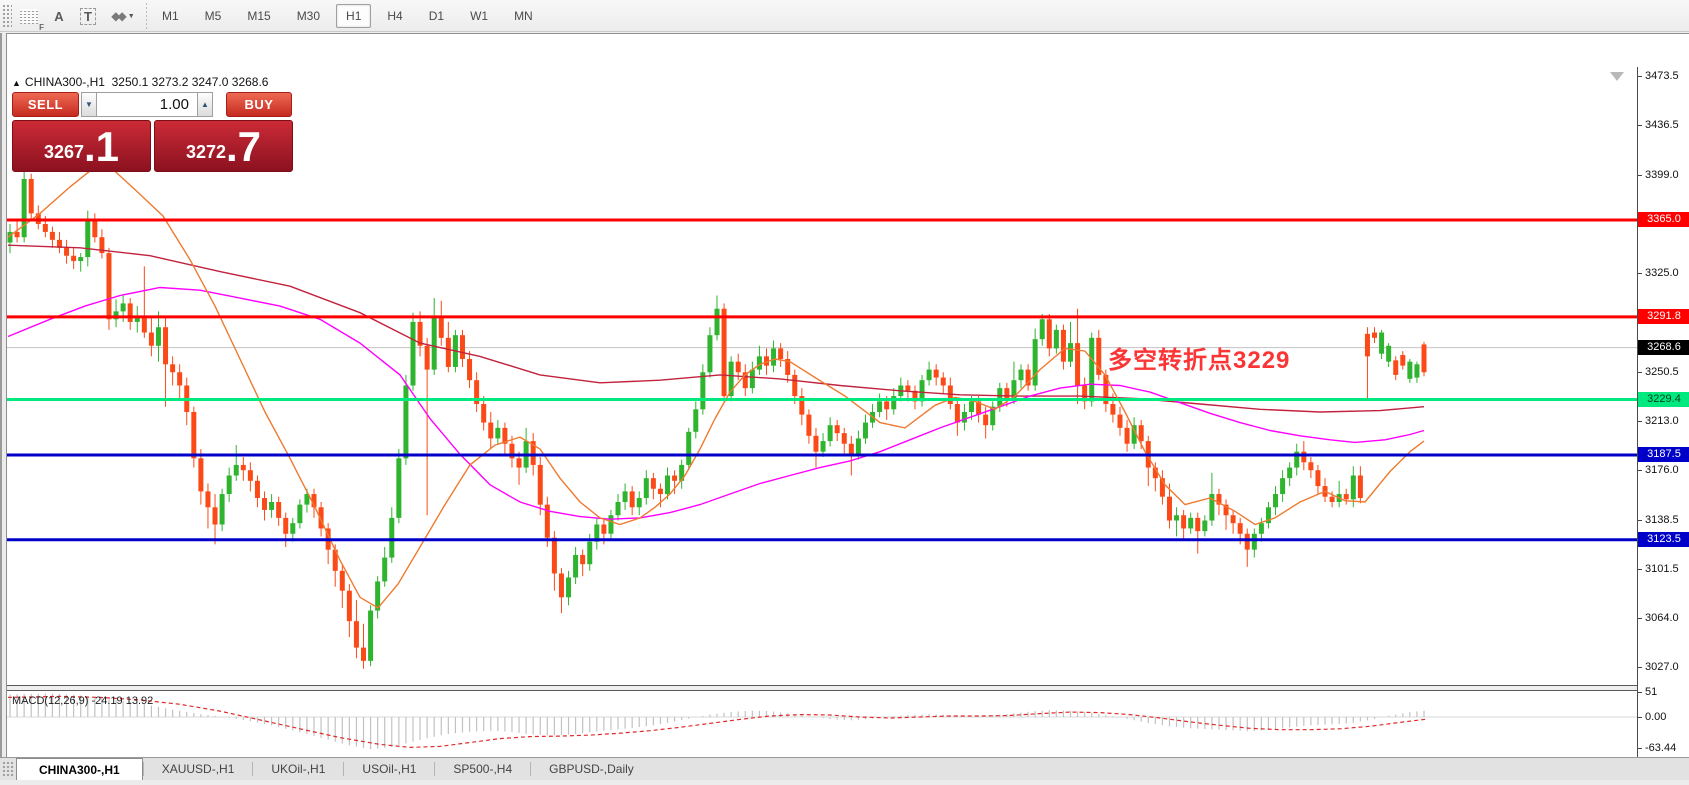 The width and height of the screenshot is (1689, 785). What do you see at coordinates (523, 16) in the screenshot?
I see `timeframe-mn: MN` at bounding box center [523, 16].